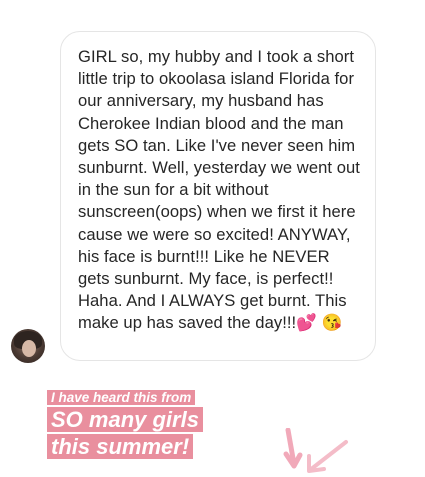 The image size is (425, 477). Describe the element at coordinates (125, 419) in the screenshot. I see `caption-line-2: SO many girls` at that location.